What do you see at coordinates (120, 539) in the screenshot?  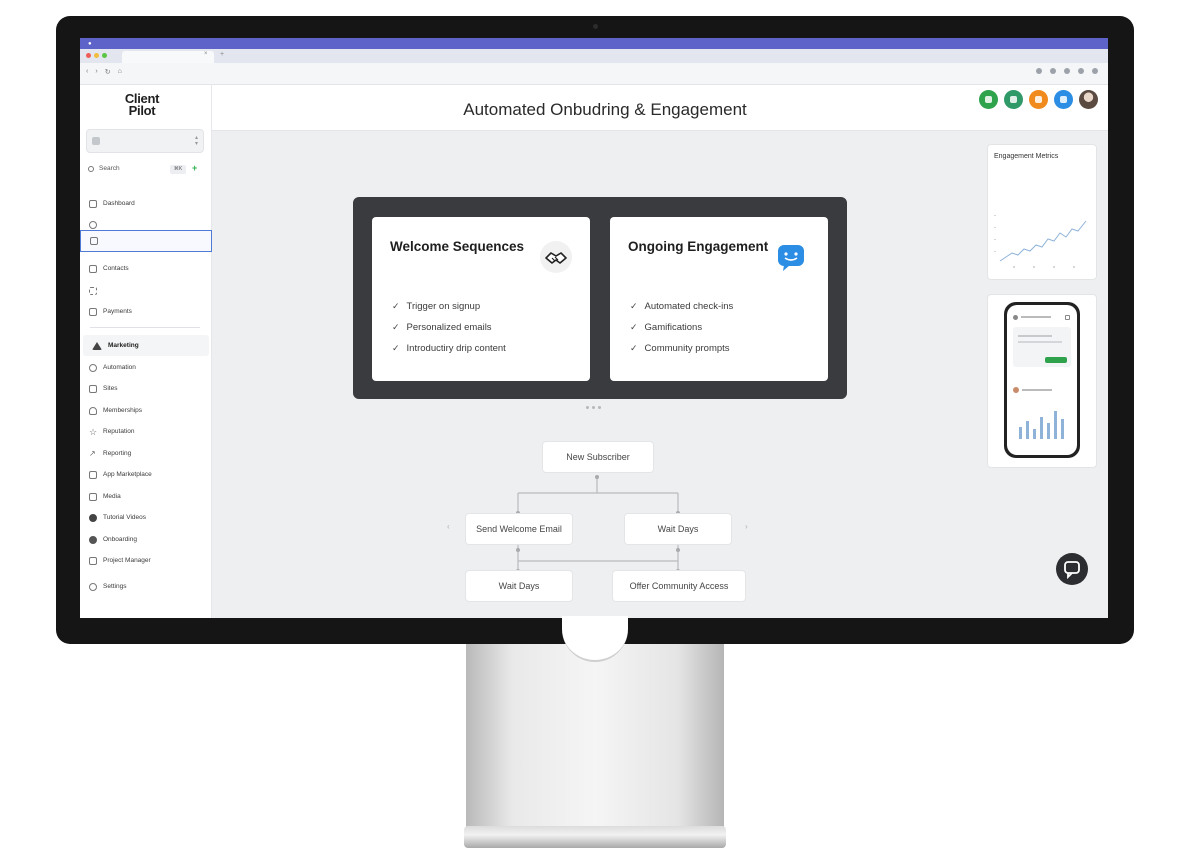 I see `sidebar-item-label: Onboarding` at bounding box center [120, 539].